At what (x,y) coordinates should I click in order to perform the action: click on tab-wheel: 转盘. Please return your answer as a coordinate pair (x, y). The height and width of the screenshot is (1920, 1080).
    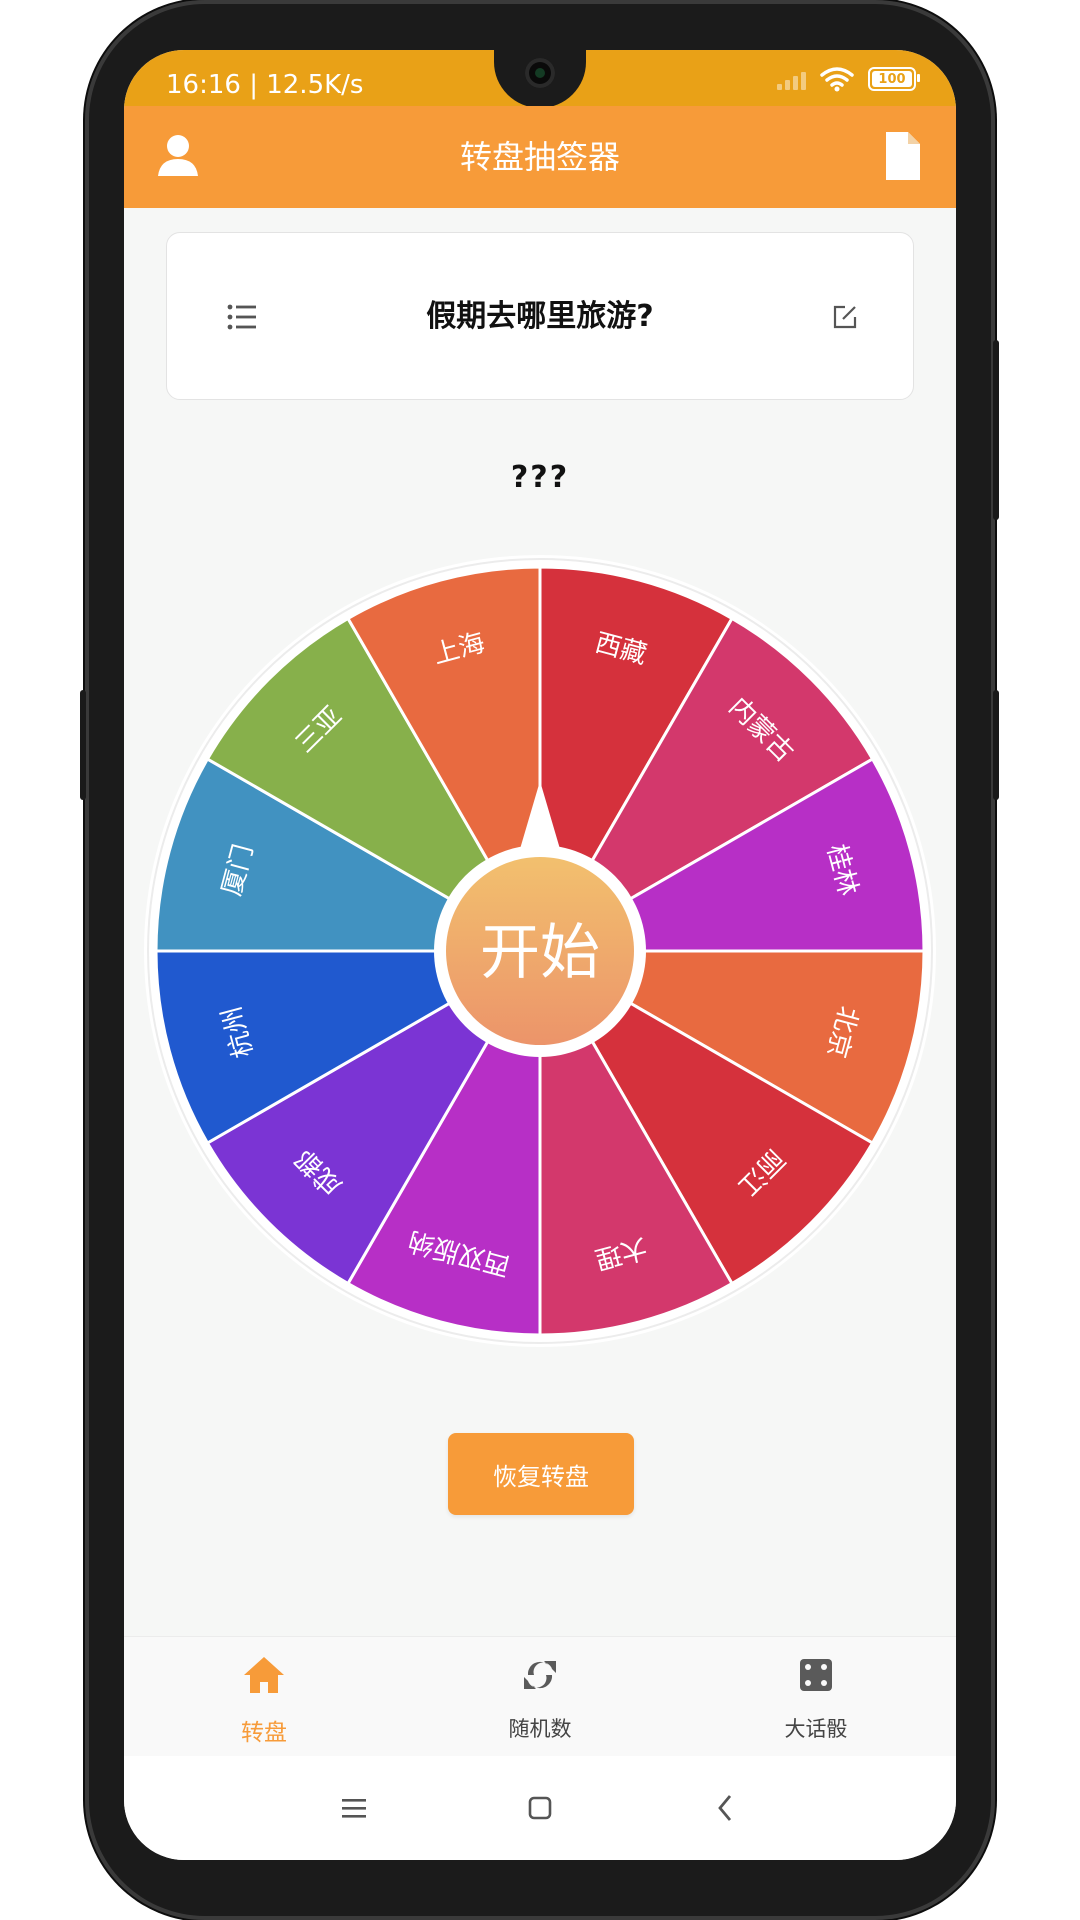
    Looking at the image, I should click on (264, 1697).